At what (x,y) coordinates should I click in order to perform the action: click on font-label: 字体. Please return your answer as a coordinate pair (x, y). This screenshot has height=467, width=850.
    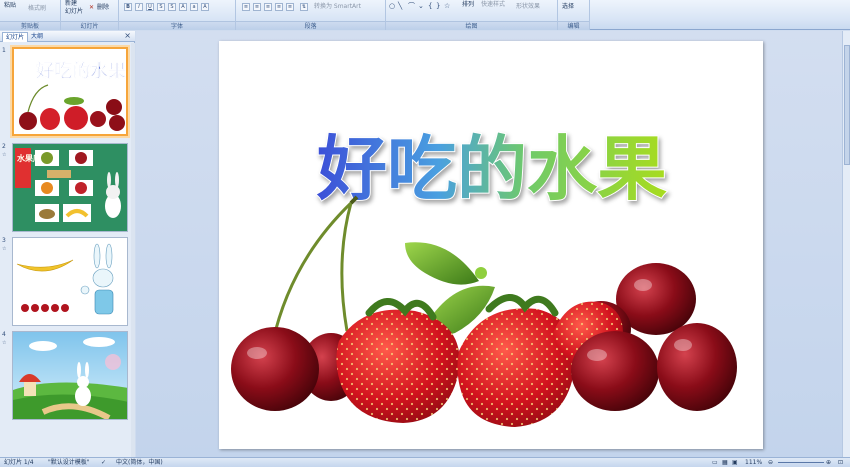
    Looking at the image, I should click on (177, 25).